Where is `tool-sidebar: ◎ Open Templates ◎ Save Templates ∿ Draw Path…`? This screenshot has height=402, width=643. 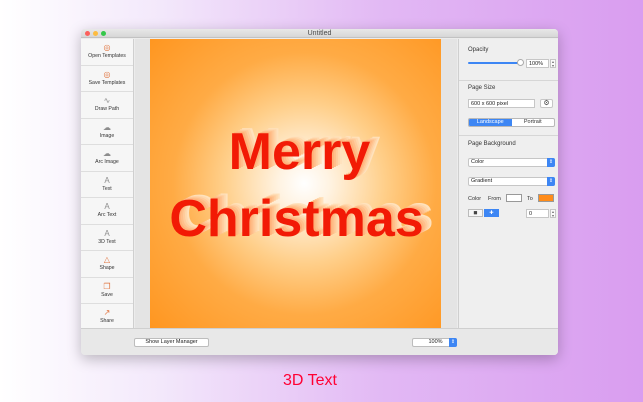
tool-sidebar: ◎ Open Templates ◎ Save Templates ∿ Draw Path… is located at coordinates (107, 185).